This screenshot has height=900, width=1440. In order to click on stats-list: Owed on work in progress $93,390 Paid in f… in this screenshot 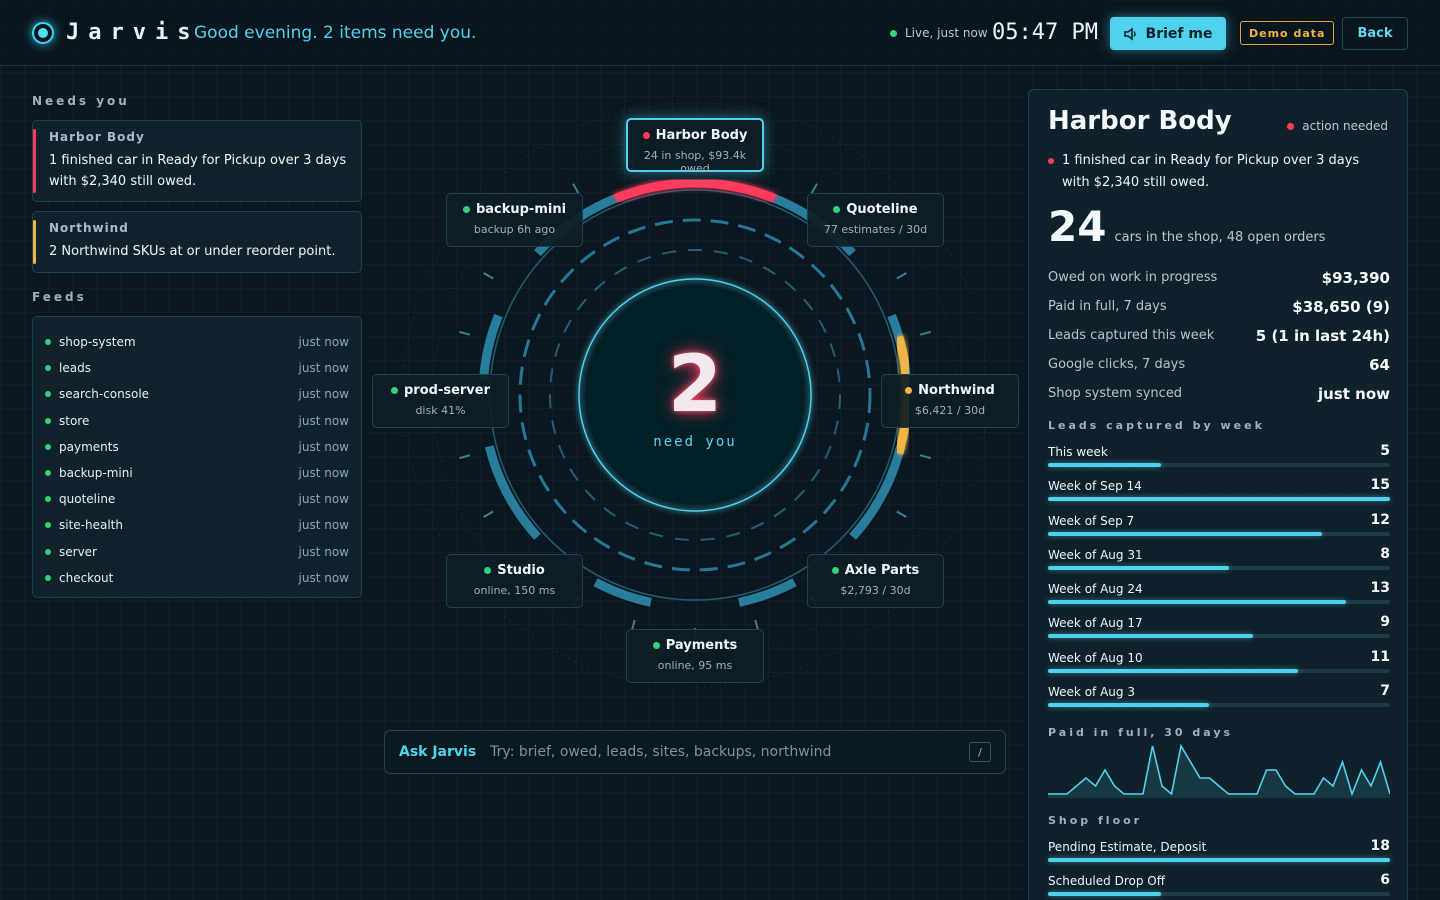, I will do `click(1219, 335)`.